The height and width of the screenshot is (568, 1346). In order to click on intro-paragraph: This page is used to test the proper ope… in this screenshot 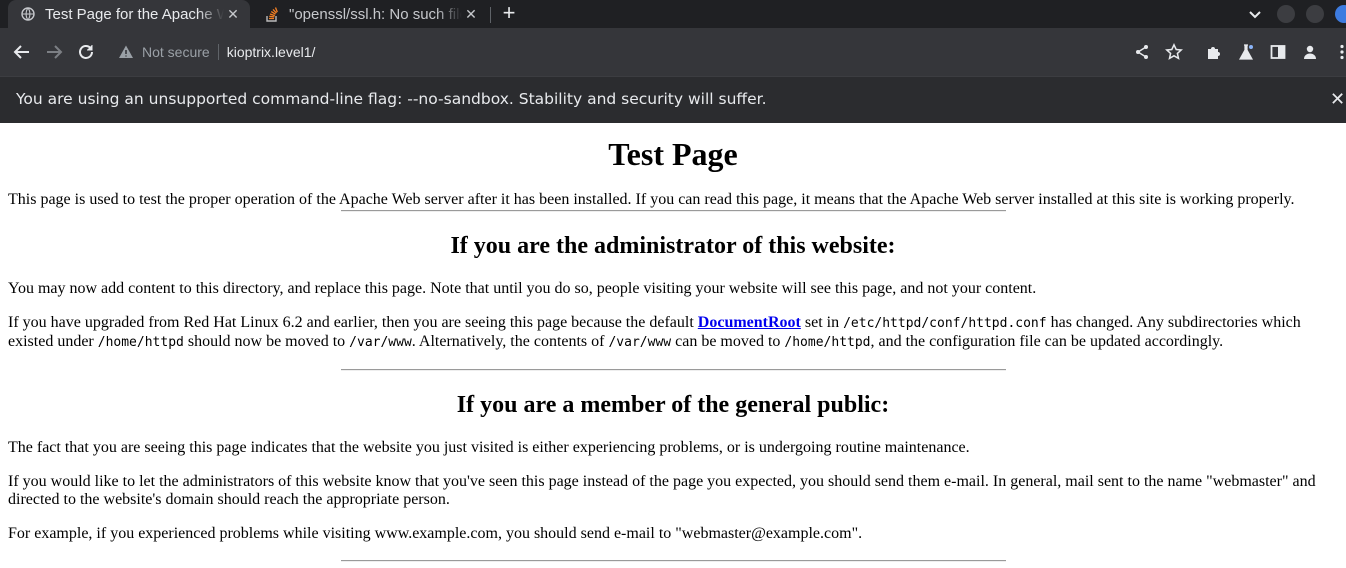, I will do `click(651, 199)`.